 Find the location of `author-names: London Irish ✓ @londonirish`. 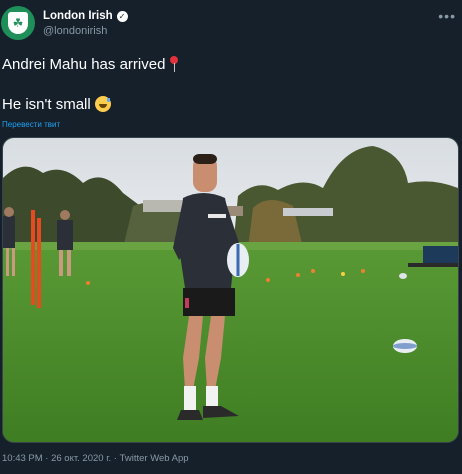

author-names: London Irish ✓ @londonirish is located at coordinates (85, 23).